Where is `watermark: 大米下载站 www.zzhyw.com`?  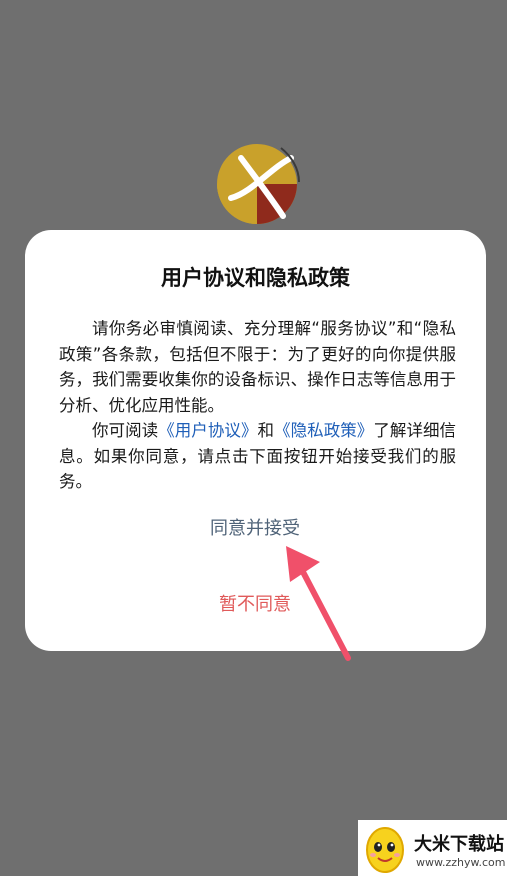 watermark: 大米下载站 www.zzhyw.com is located at coordinates (432, 848).